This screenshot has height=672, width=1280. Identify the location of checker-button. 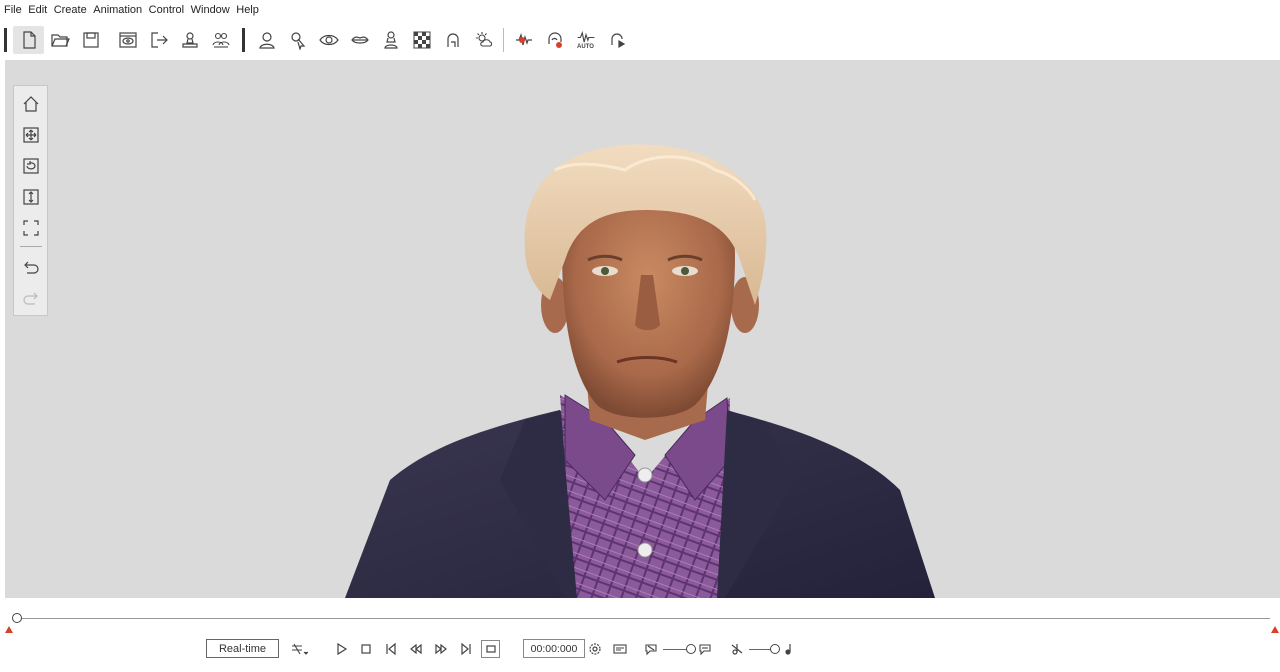
(421, 40).